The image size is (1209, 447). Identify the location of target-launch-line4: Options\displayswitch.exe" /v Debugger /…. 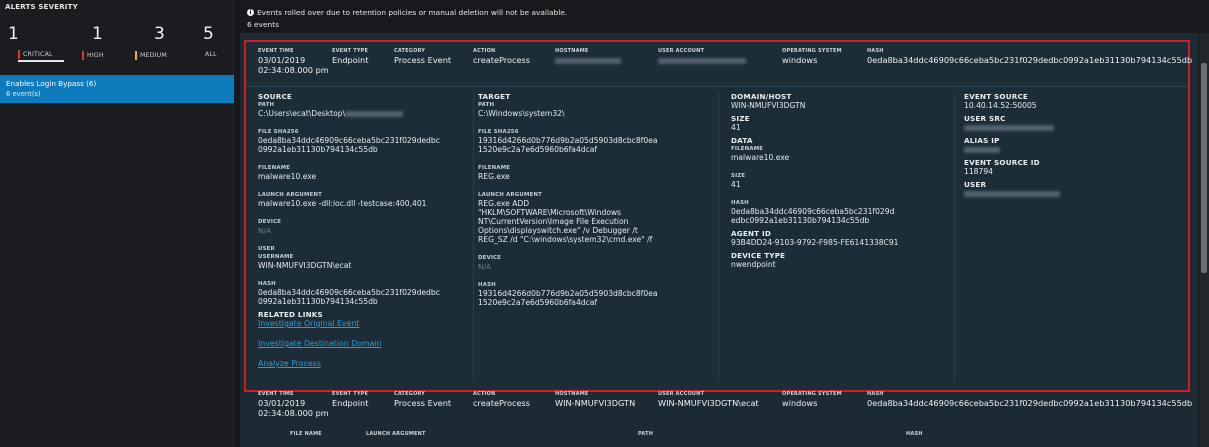
(558, 230).